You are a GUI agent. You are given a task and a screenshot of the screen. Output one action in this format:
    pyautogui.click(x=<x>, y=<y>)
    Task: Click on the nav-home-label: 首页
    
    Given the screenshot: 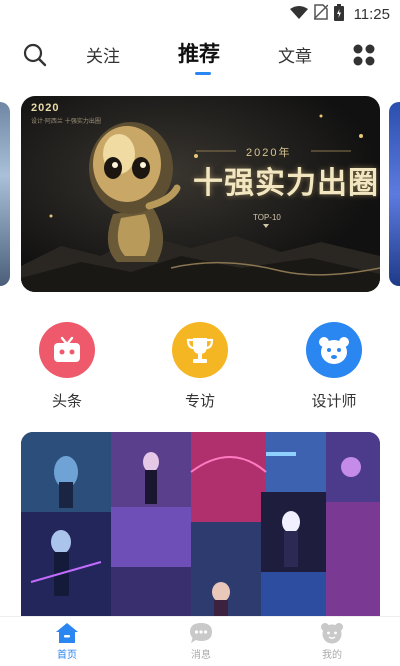 What is the action you would take?
    pyautogui.click(x=67, y=655)
    